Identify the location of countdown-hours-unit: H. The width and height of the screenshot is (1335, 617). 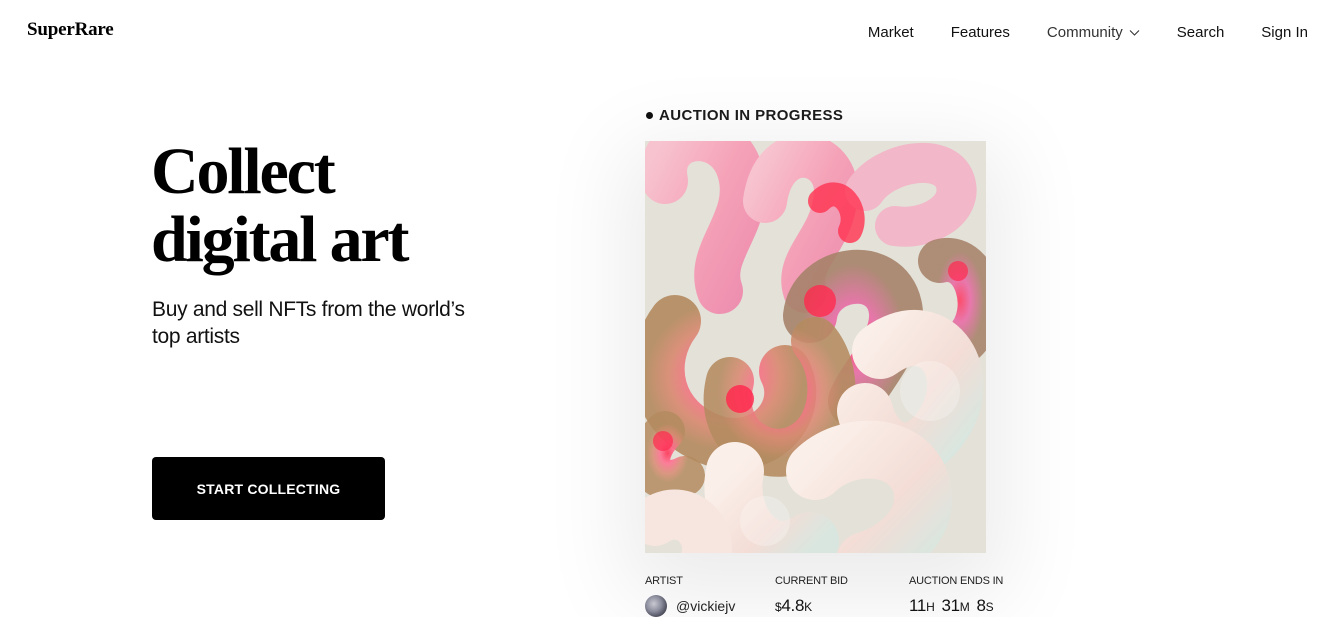
(930, 607).